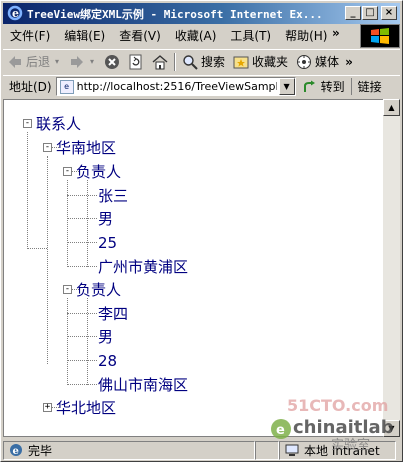 The width and height of the screenshot is (403, 462). Describe the element at coordinates (241, 62) in the screenshot. I see `favorites-icon` at that location.